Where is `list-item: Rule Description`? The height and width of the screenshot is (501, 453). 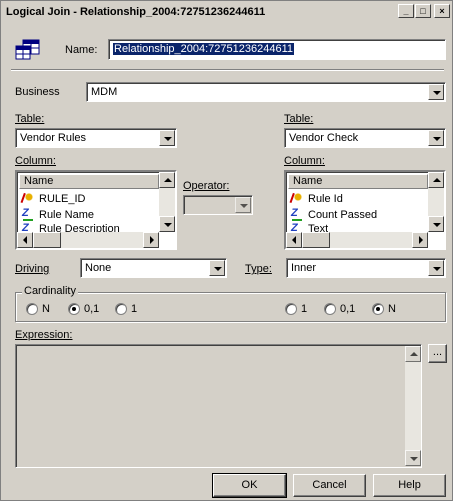
list-item: Rule Description is located at coordinates (70, 227).